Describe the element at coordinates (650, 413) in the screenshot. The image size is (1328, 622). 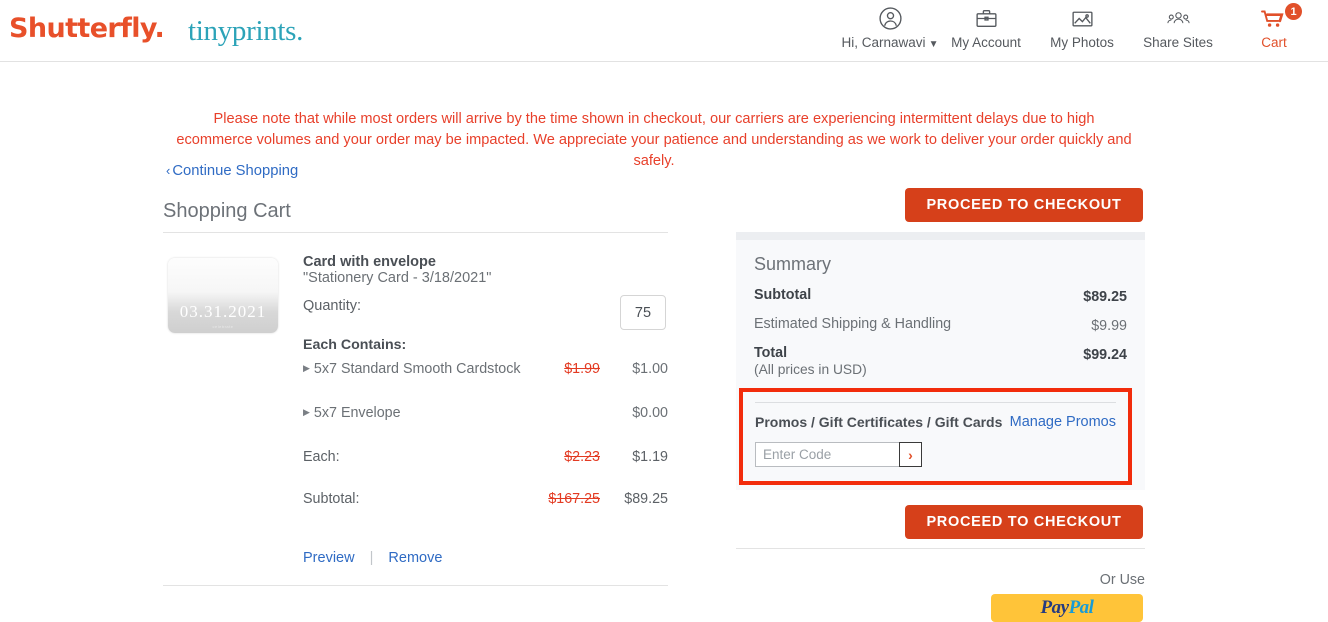
I see `line-item-new-price: $0.00` at that location.